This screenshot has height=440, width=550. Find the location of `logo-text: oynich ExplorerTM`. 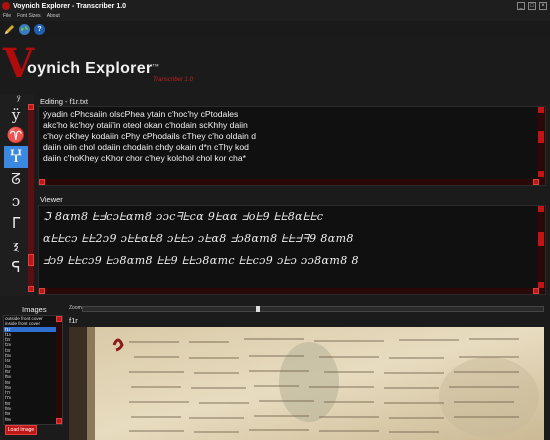

logo-text: oynich ExplorerTM is located at coordinates (93, 69).